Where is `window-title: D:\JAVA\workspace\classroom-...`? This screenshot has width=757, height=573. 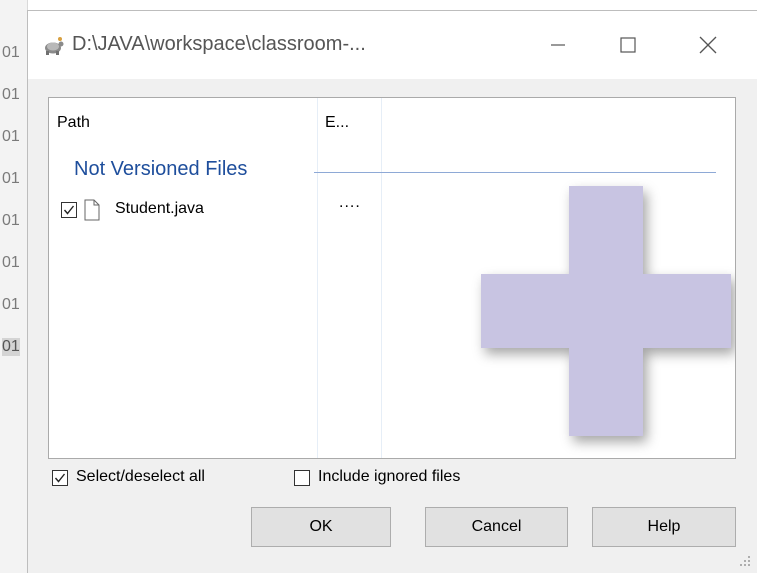 window-title: D:\JAVA\workspace\classroom-... is located at coordinates (219, 44).